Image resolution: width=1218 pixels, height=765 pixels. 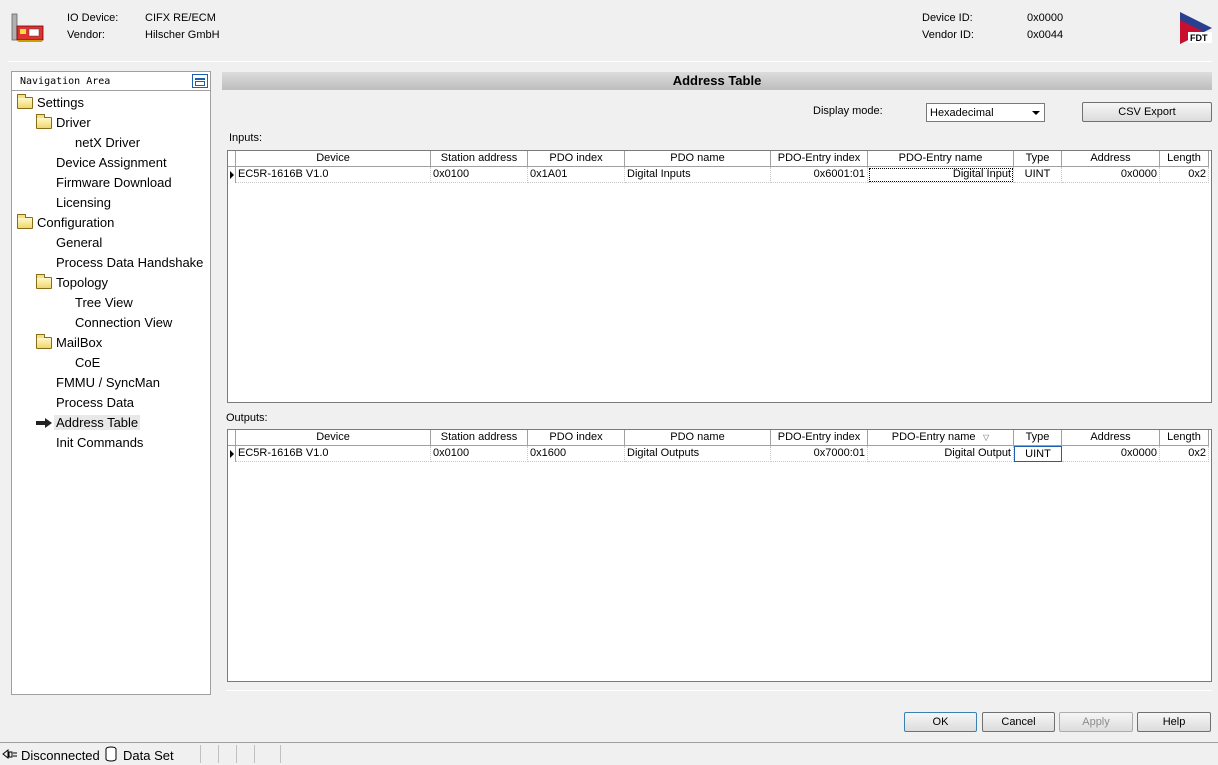 What do you see at coordinates (1018, 722) in the screenshot?
I see `cancel-button: Cancel` at bounding box center [1018, 722].